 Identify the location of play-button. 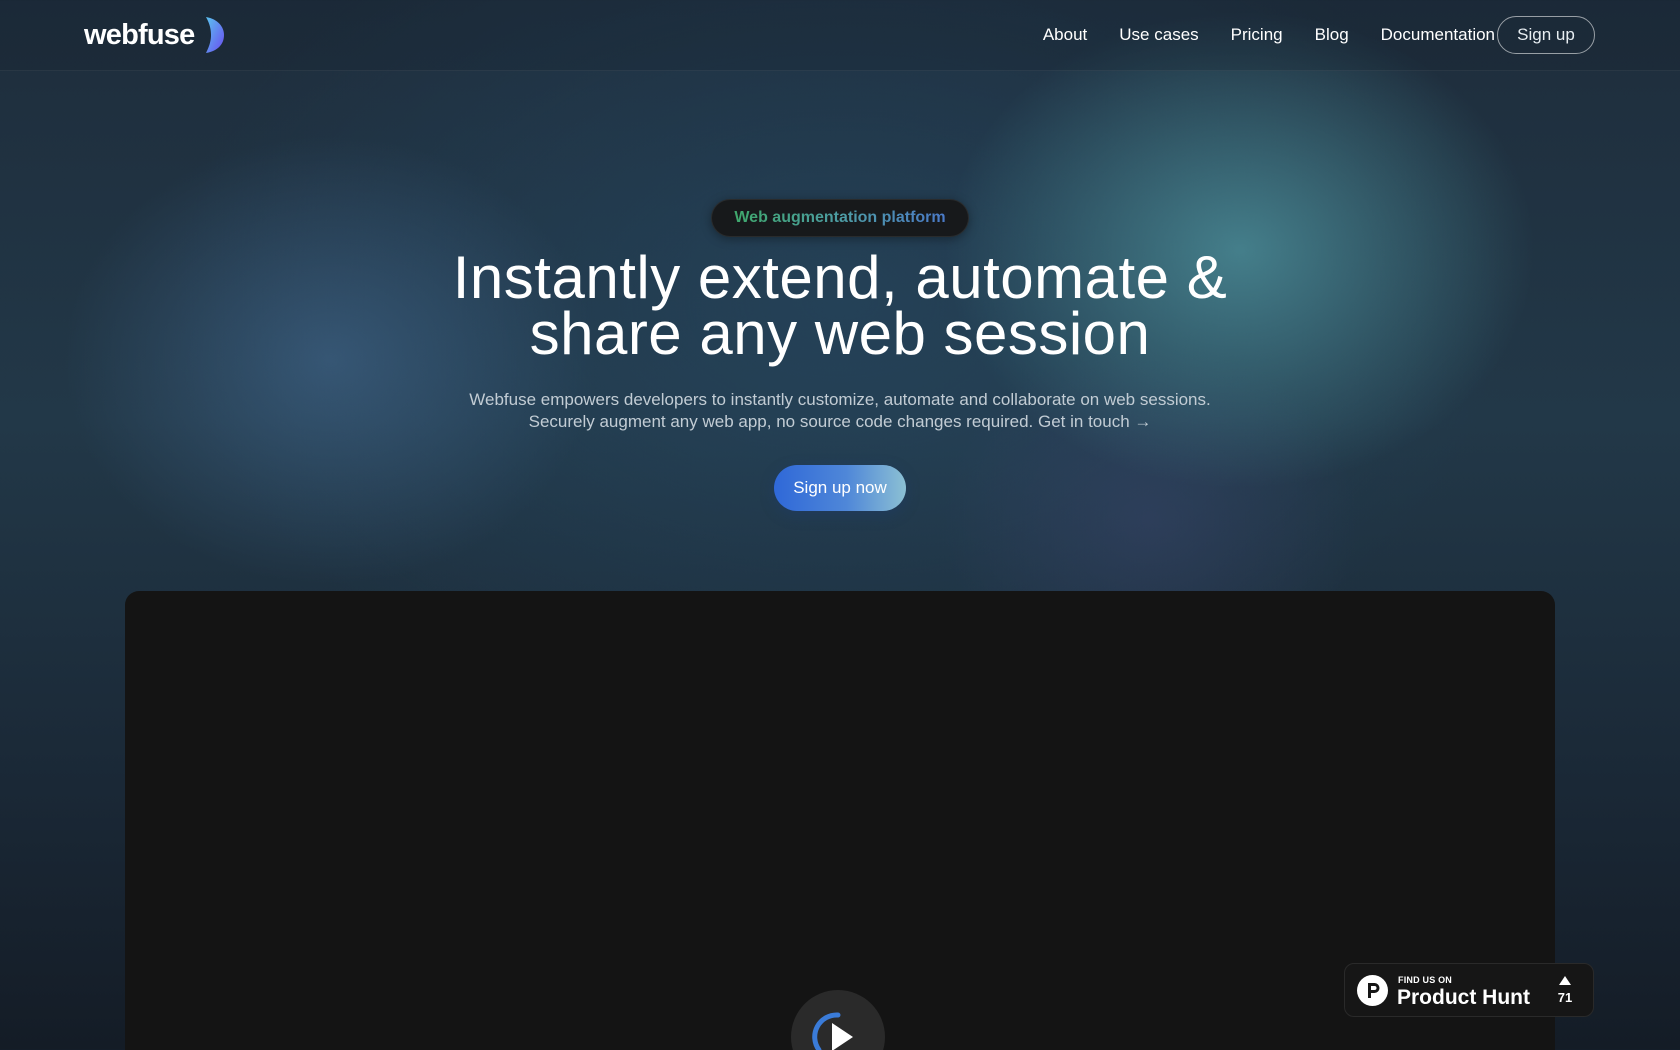
(838, 1020).